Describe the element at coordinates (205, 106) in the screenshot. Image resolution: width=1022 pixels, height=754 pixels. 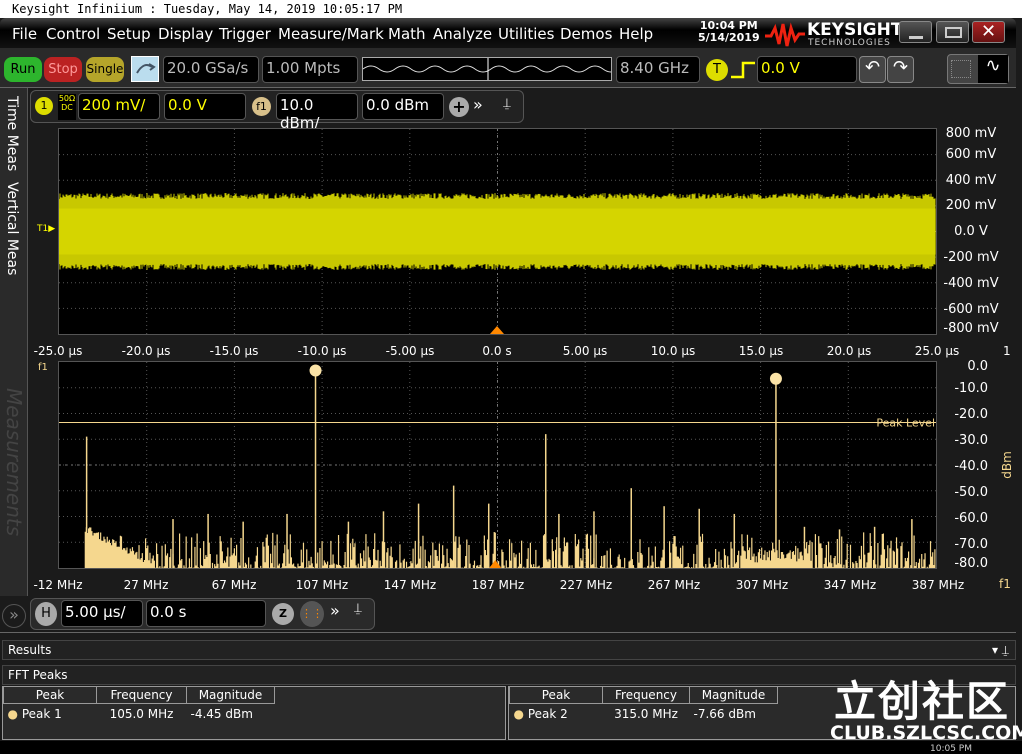
I see `ch1-offset-field: 0.0 V` at that location.